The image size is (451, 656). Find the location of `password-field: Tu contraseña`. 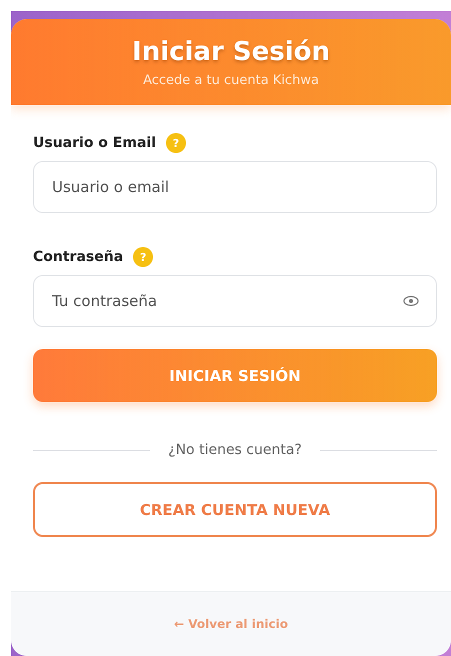

password-field: Tu contraseña is located at coordinates (235, 301).